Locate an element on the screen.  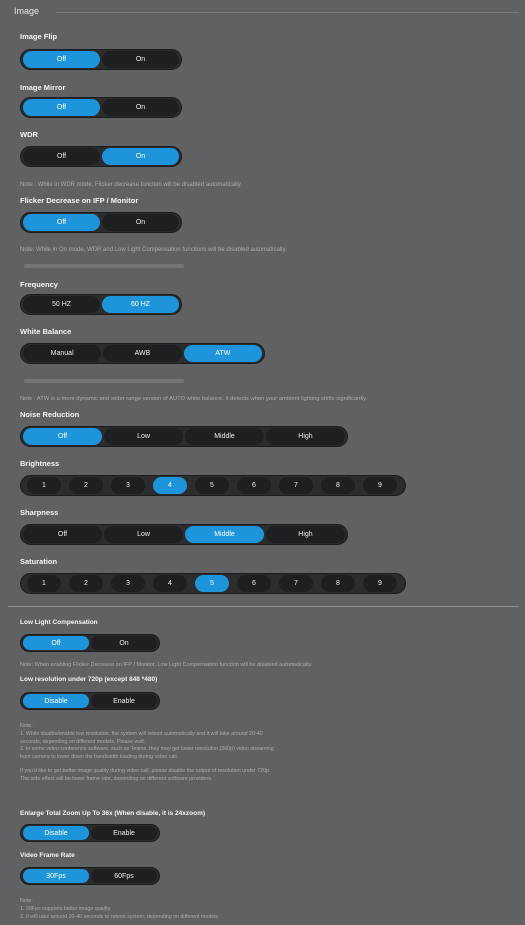
sharpness-middle-button: Middle is located at coordinates (224, 534).